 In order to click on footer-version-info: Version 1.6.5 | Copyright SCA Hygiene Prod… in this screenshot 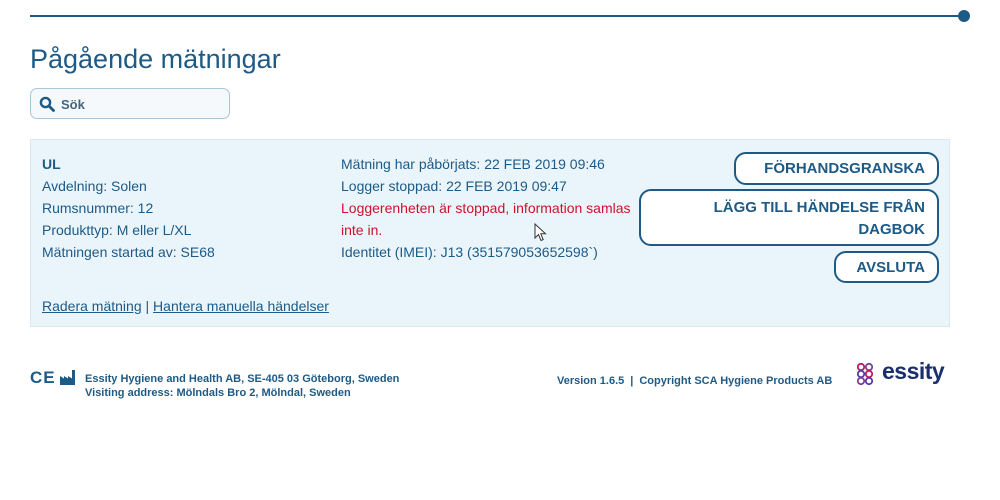, I will do `click(694, 381)`.